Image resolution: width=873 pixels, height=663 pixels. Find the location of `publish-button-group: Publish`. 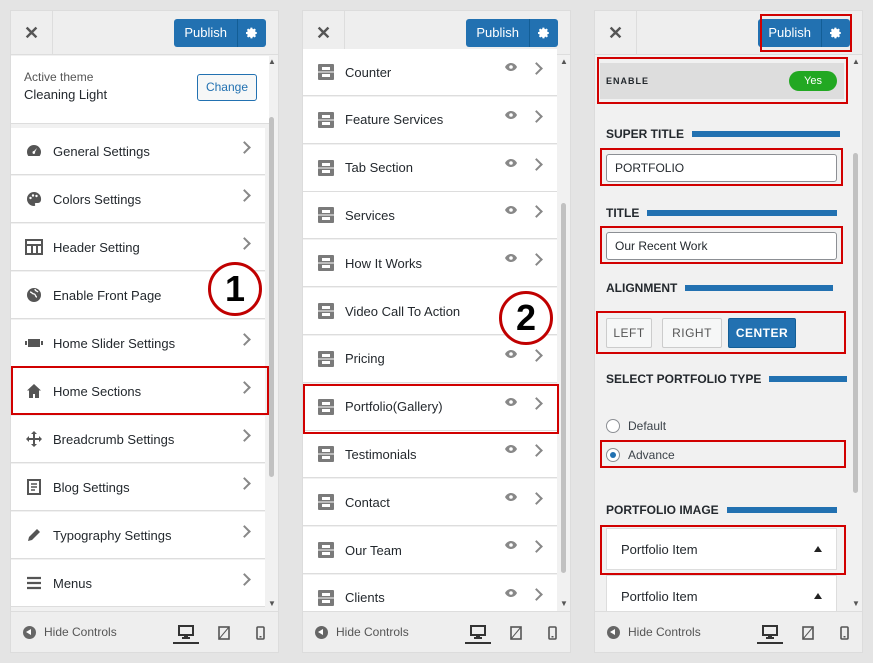

publish-button-group: Publish is located at coordinates (512, 33).